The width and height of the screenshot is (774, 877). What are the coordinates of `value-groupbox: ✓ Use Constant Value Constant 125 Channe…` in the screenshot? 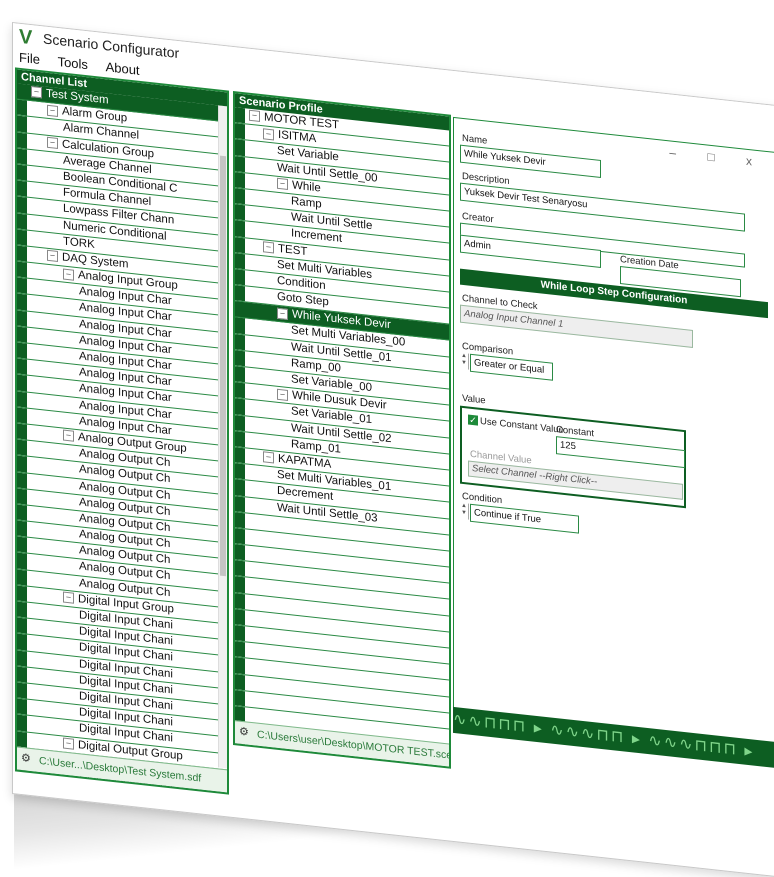 It's located at (573, 457).